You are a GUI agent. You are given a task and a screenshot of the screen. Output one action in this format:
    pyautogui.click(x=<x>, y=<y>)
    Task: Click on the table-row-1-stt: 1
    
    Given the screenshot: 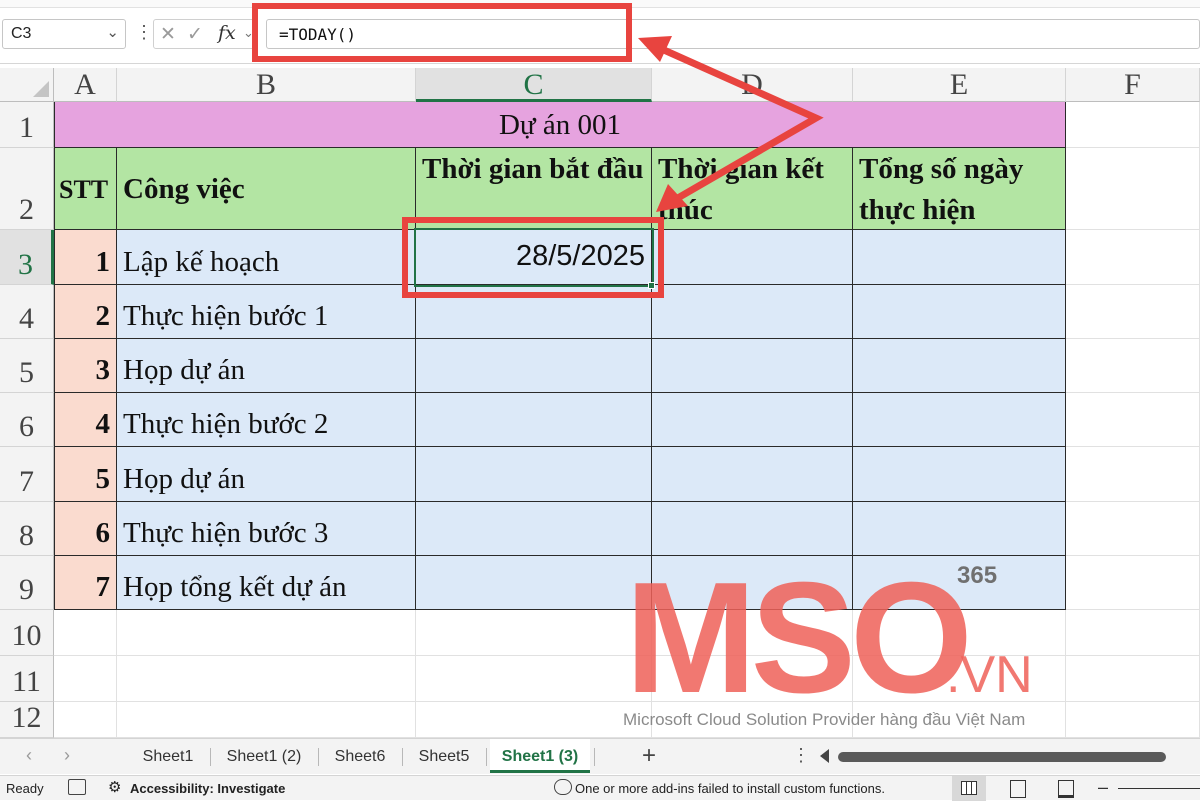 What is the action you would take?
    pyautogui.click(x=85, y=257)
    